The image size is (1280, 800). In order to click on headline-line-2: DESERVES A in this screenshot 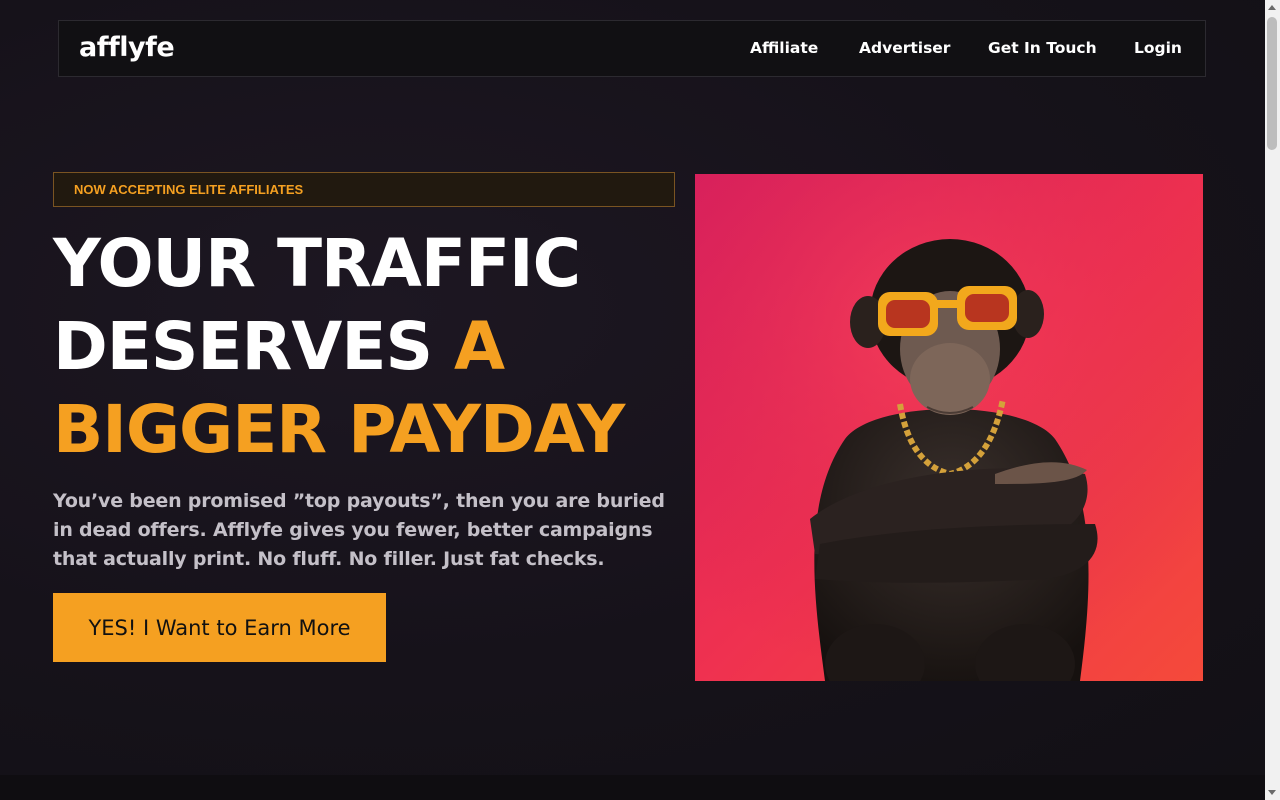, I will do `click(373, 346)`.